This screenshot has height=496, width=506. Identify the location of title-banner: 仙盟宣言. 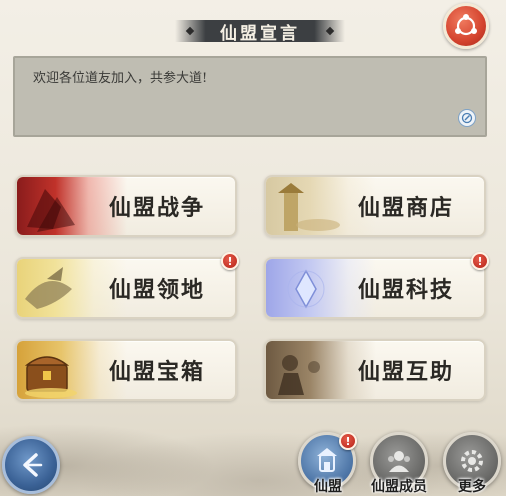
(260, 31).